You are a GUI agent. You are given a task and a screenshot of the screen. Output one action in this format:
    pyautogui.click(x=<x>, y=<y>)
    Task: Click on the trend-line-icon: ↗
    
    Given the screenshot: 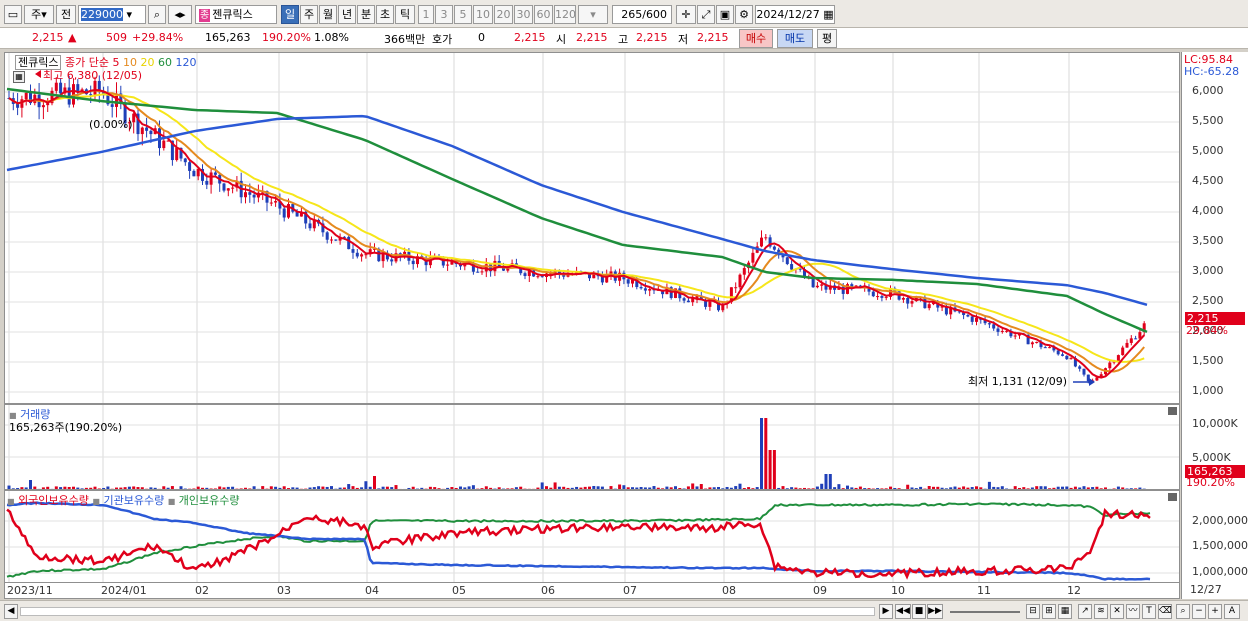 What is the action you would take?
    pyautogui.click(x=1085, y=611)
    